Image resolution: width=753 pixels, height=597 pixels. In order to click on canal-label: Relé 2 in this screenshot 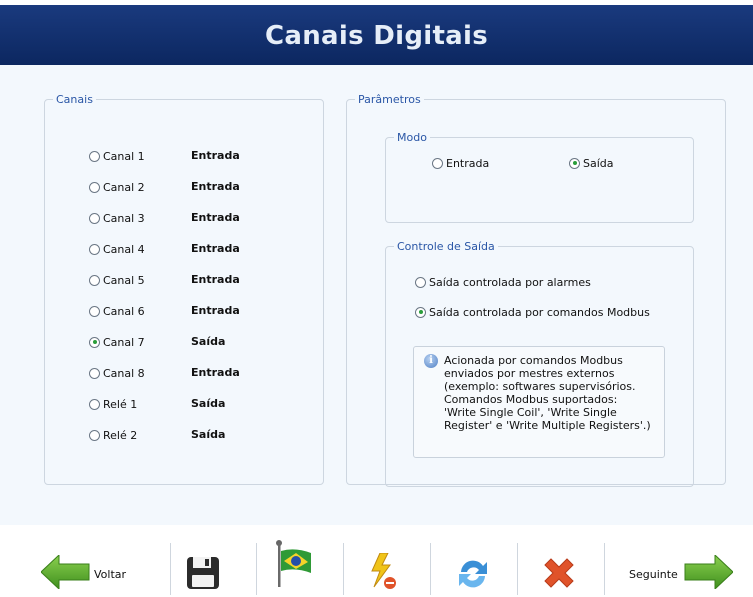, I will do `click(120, 435)`.